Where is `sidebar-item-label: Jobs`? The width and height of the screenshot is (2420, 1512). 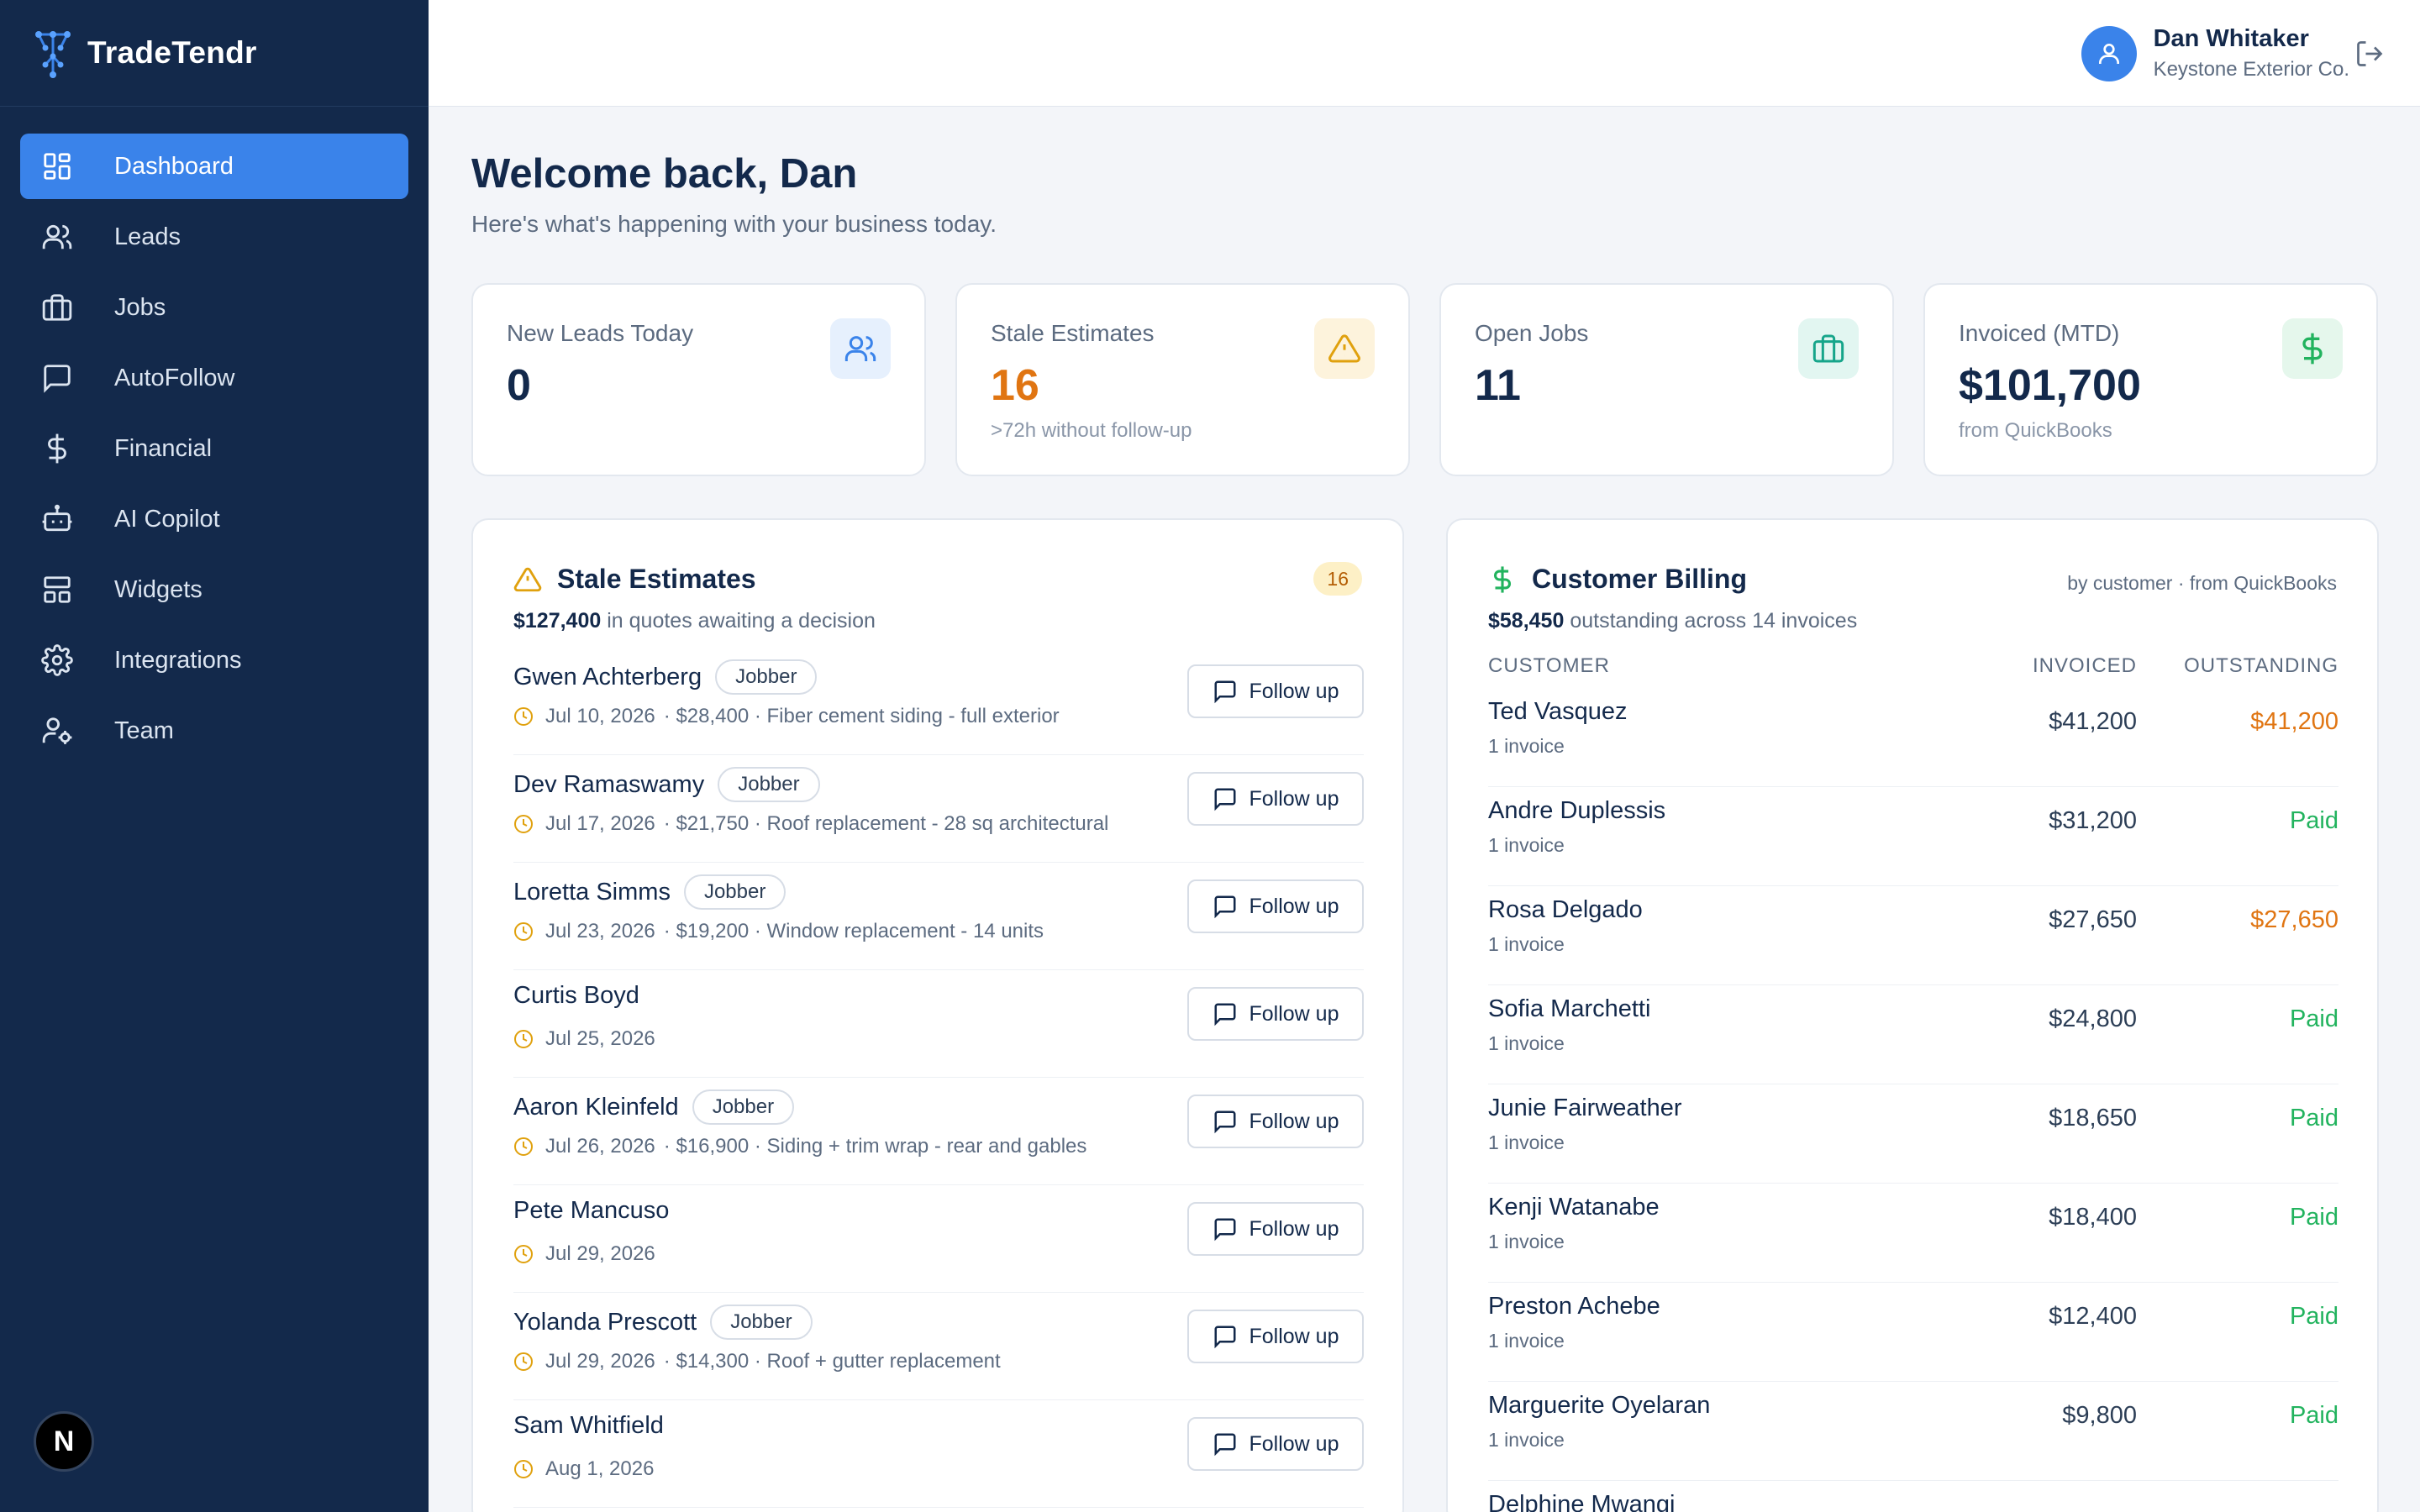 sidebar-item-label: Jobs is located at coordinates (140, 307).